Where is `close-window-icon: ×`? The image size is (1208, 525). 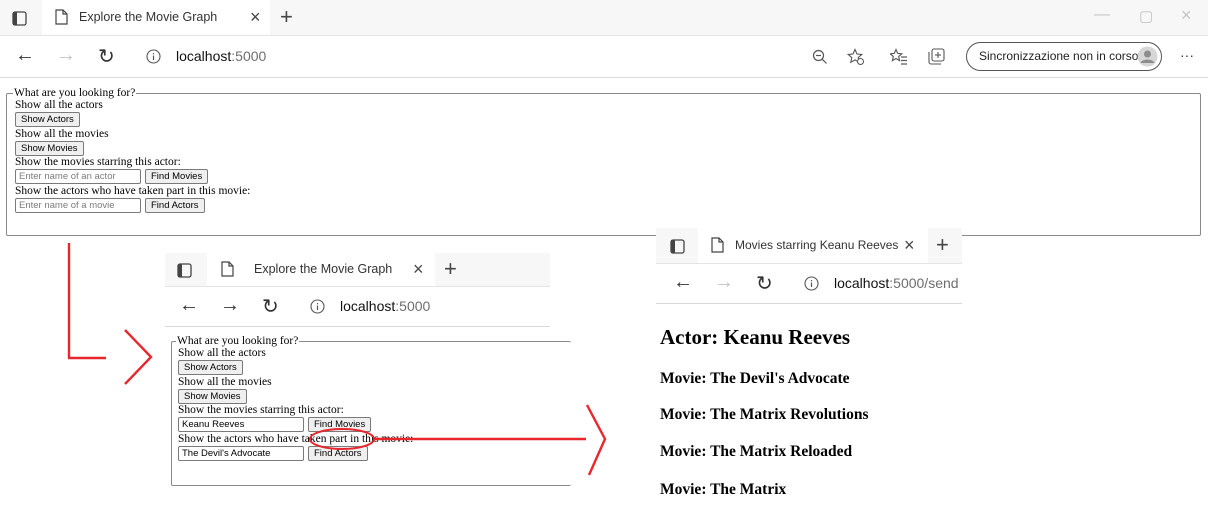
close-window-icon: × is located at coordinates (1186, 15).